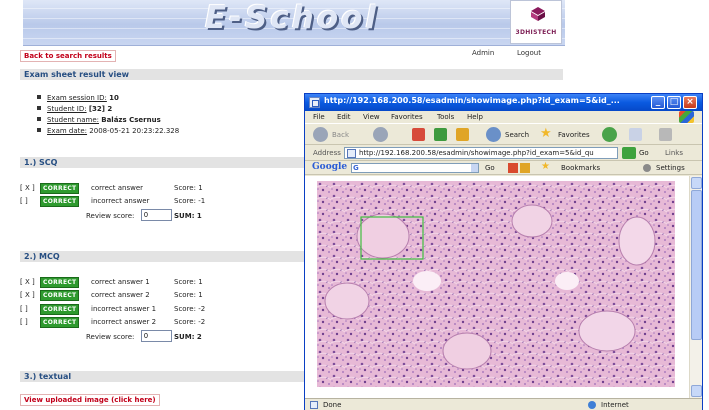  What do you see at coordinates (574, 135) in the screenshot?
I see `favorites-button-label: Favorites` at bounding box center [574, 135].